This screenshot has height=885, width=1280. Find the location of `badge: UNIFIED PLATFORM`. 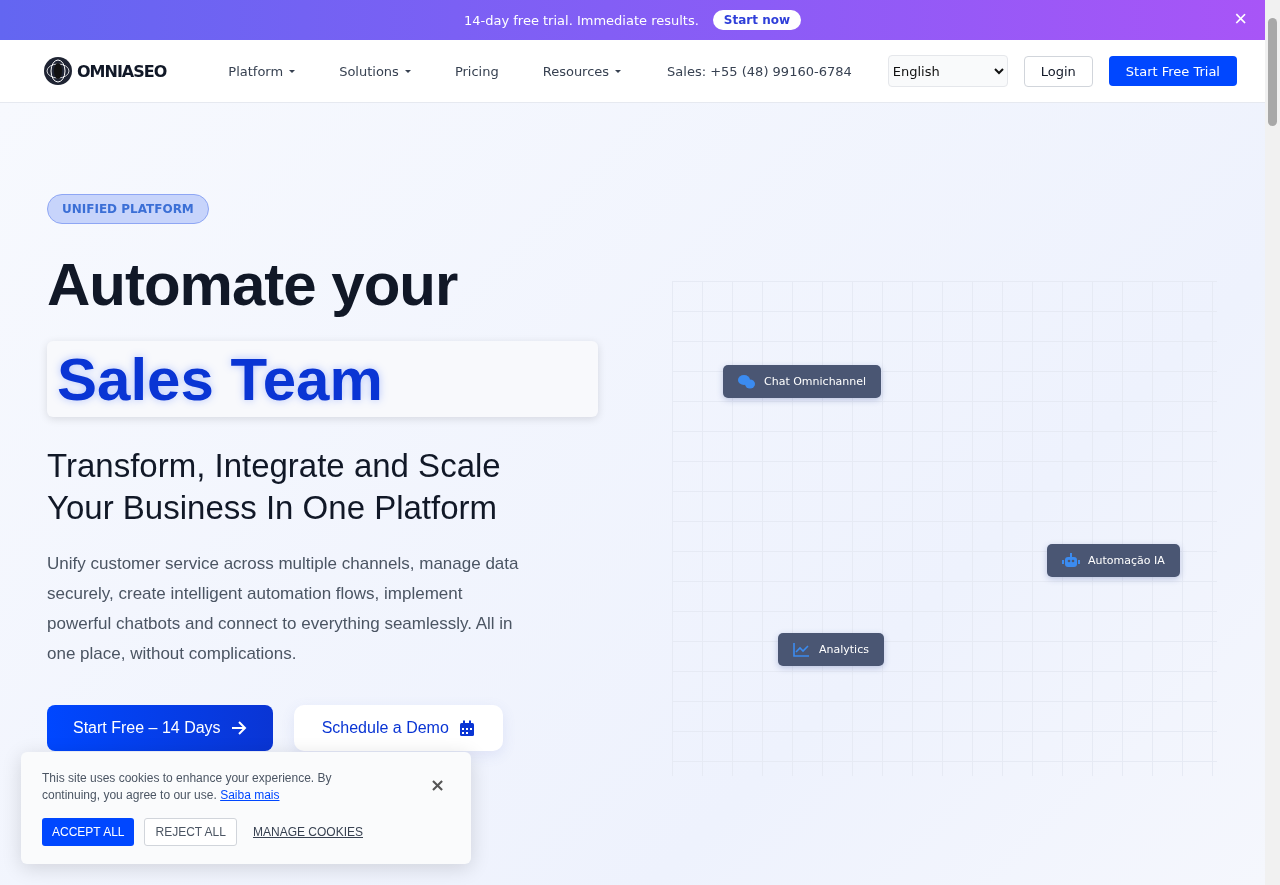

badge: UNIFIED PLATFORM is located at coordinates (128, 209).